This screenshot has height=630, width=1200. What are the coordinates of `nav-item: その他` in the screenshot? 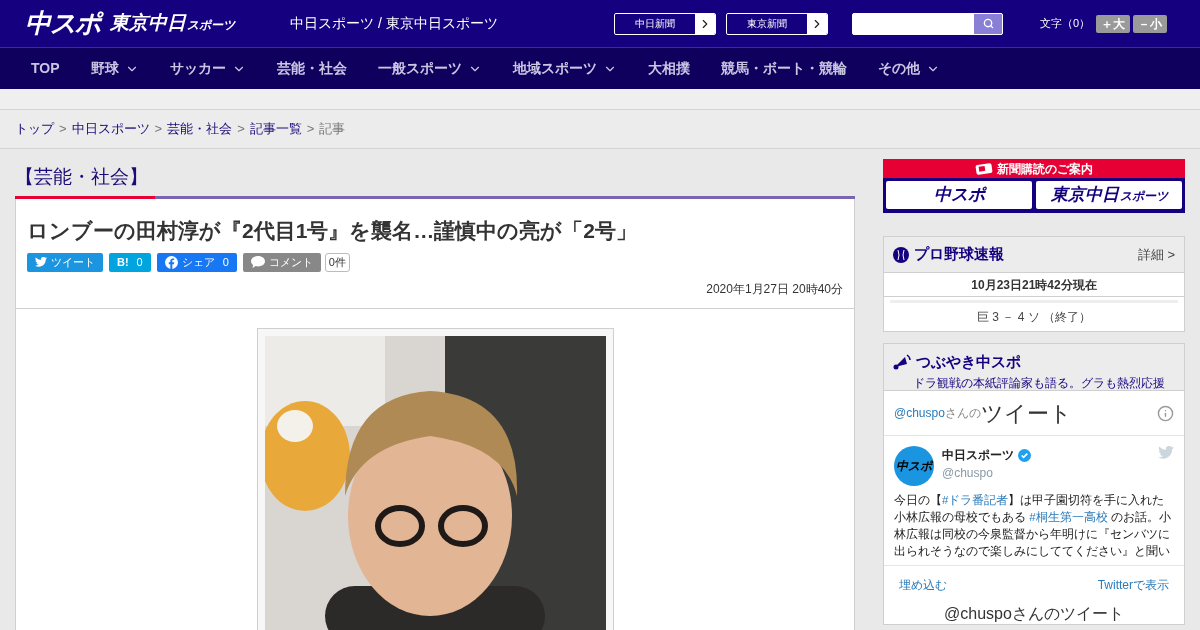 It's located at (908, 68).